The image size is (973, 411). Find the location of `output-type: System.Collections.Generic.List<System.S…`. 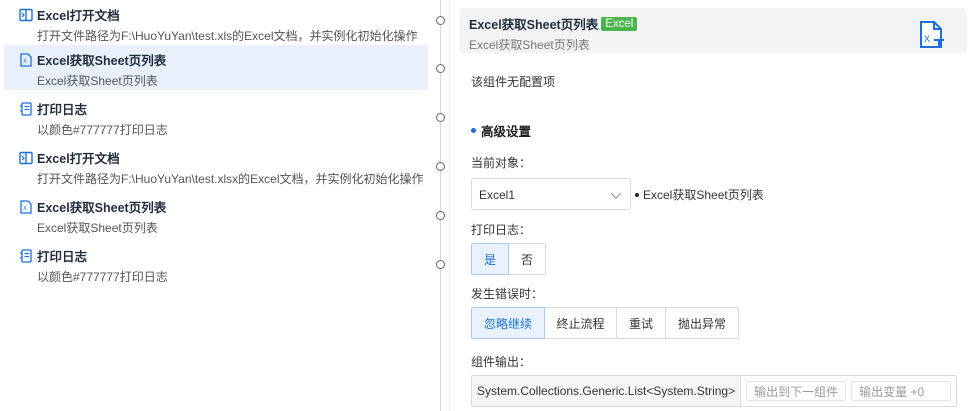

output-type: System.Collections.Generic.List<System.S… is located at coordinates (607, 391).